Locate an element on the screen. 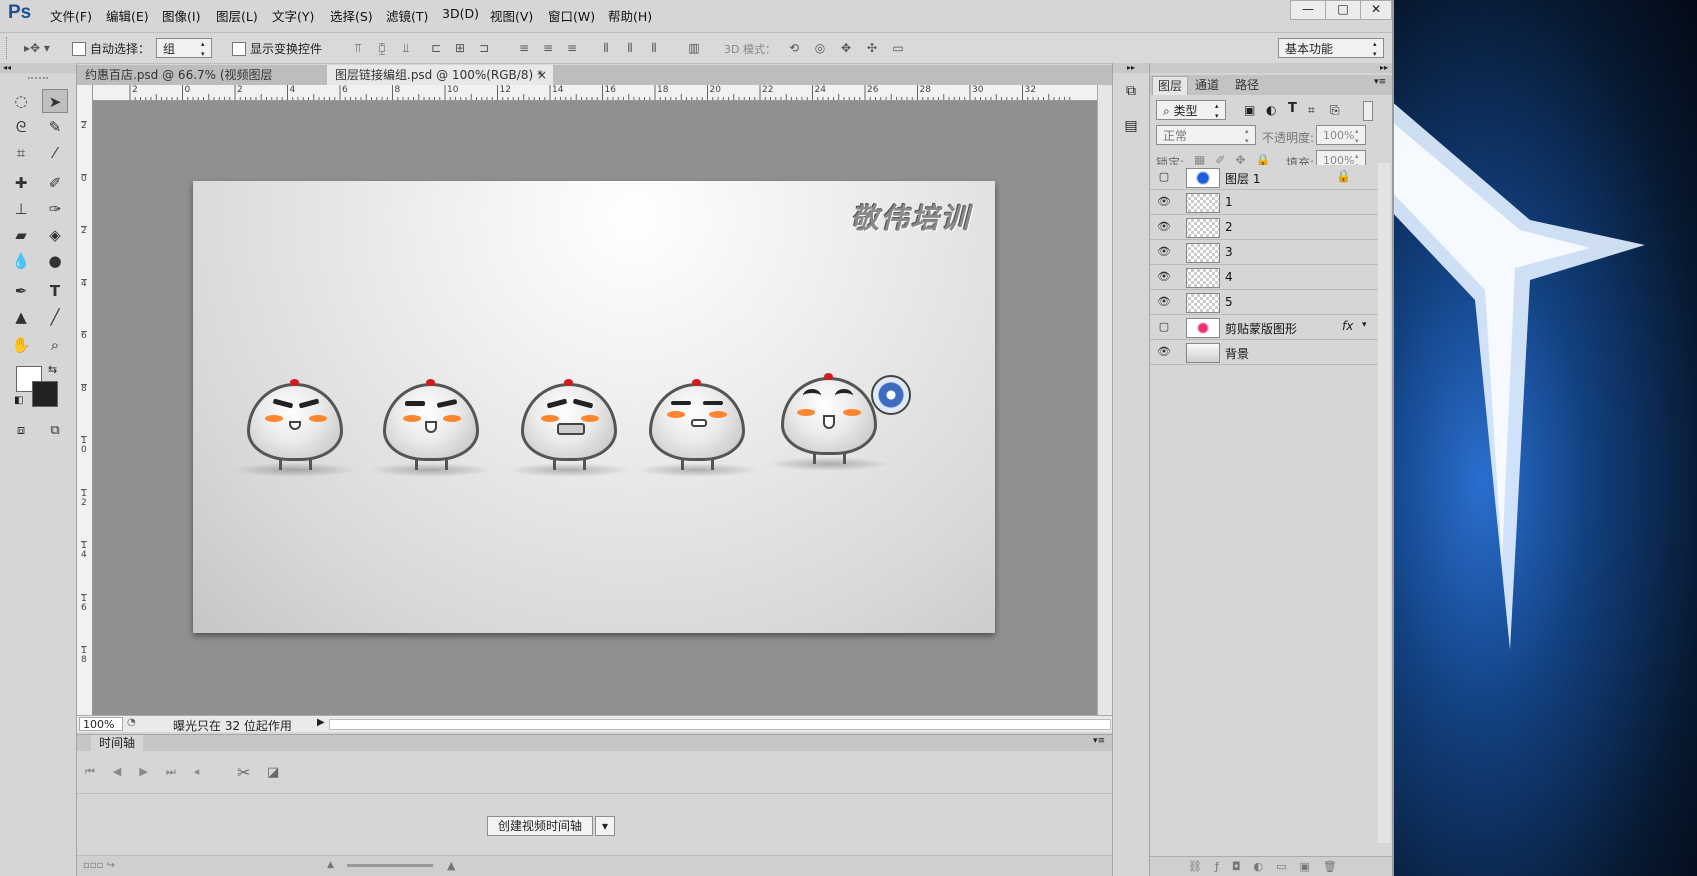 The height and width of the screenshot is (876, 1697). timeline-type-dropdown: ▾ is located at coordinates (605, 826).